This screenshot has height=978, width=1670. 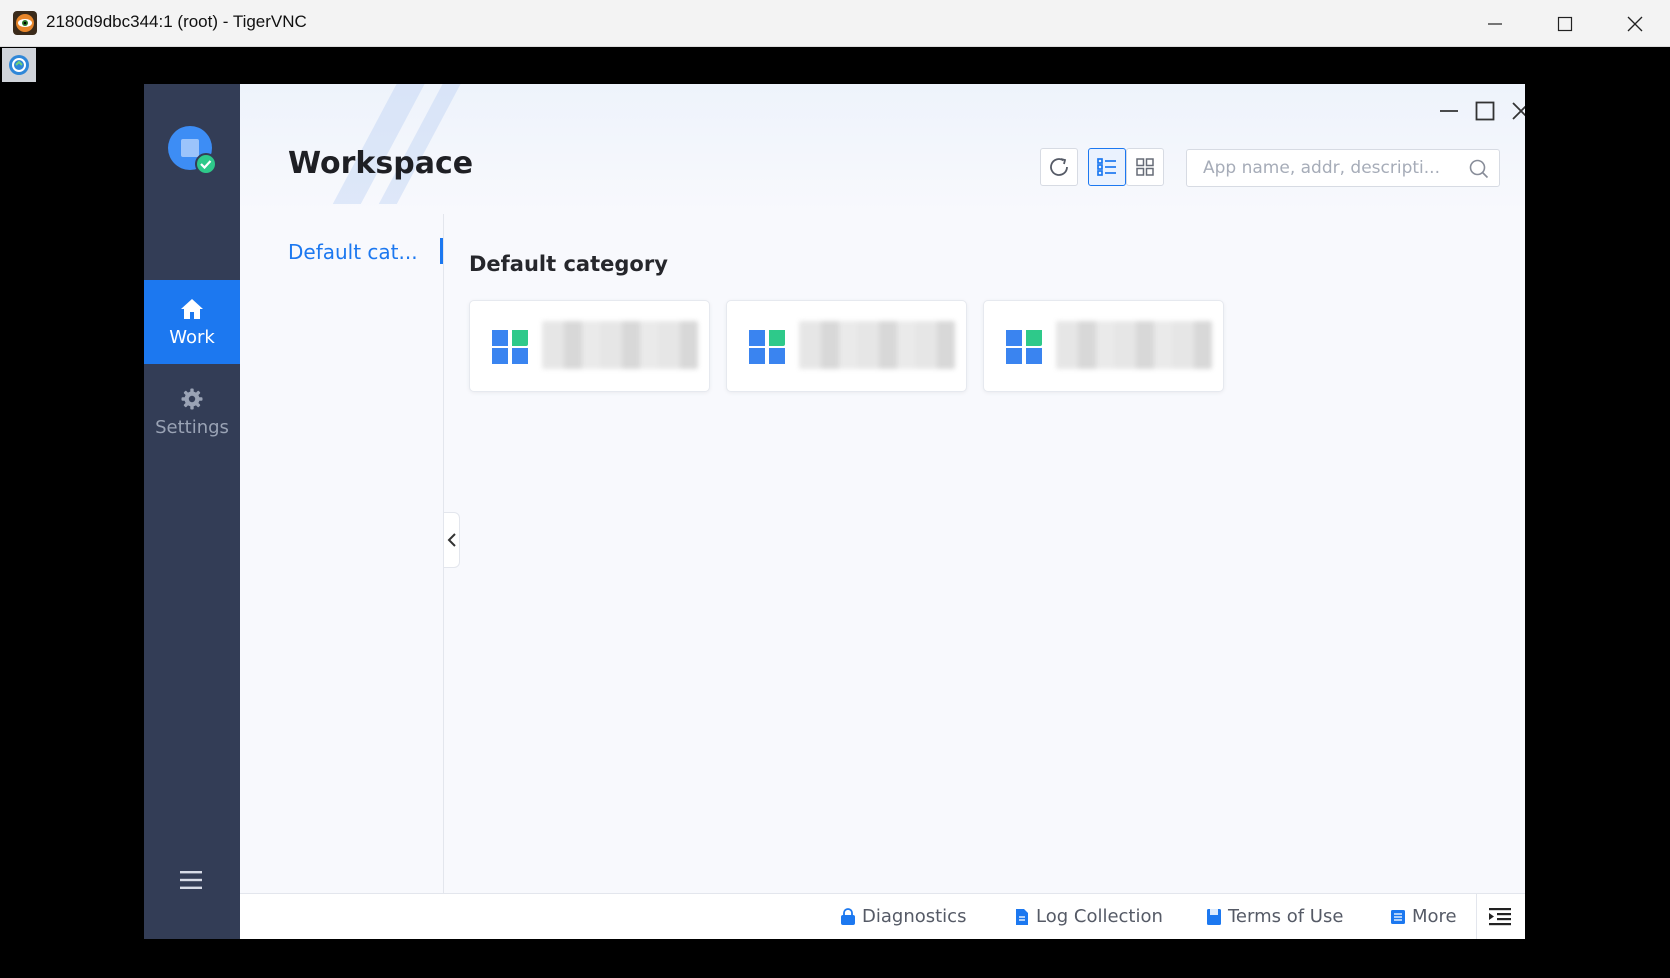 I want to click on collapse-panel-button, so click(x=452, y=540).